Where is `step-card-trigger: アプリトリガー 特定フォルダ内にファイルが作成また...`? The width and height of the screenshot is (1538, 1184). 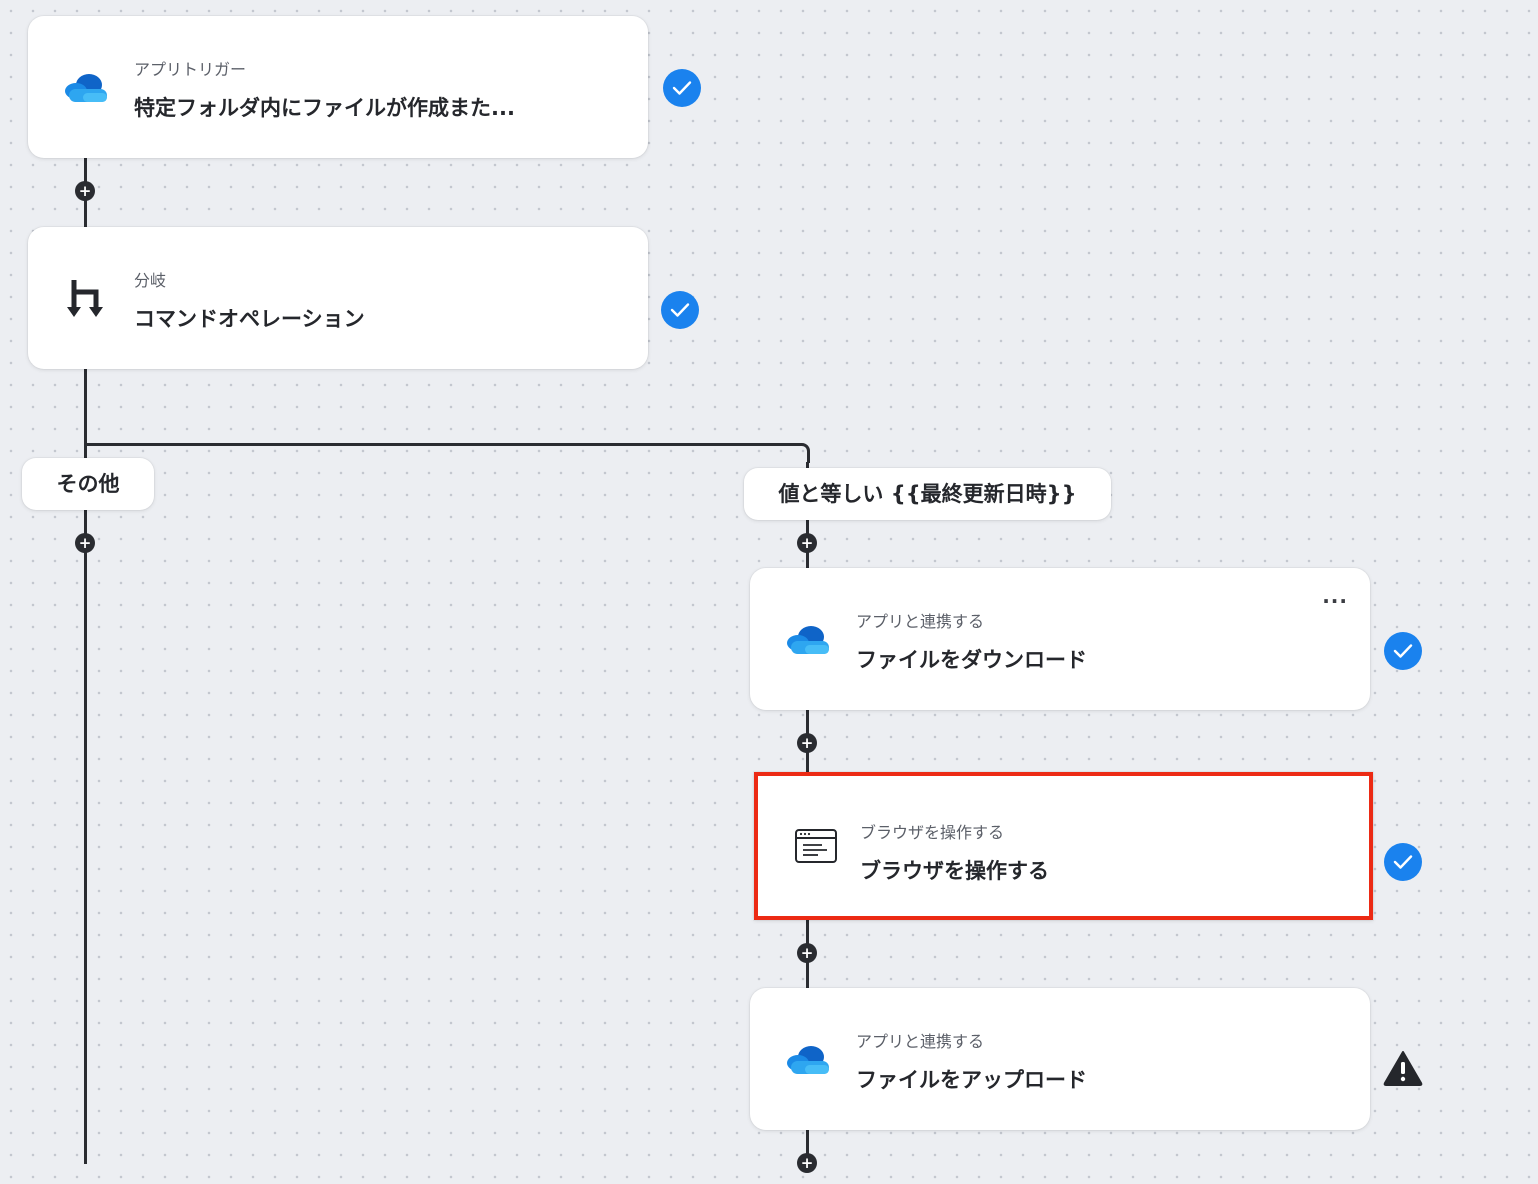 step-card-trigger: アプリトリガー 特定フォルダ内にファイルが作成また... is located at coordinates (338, 87).